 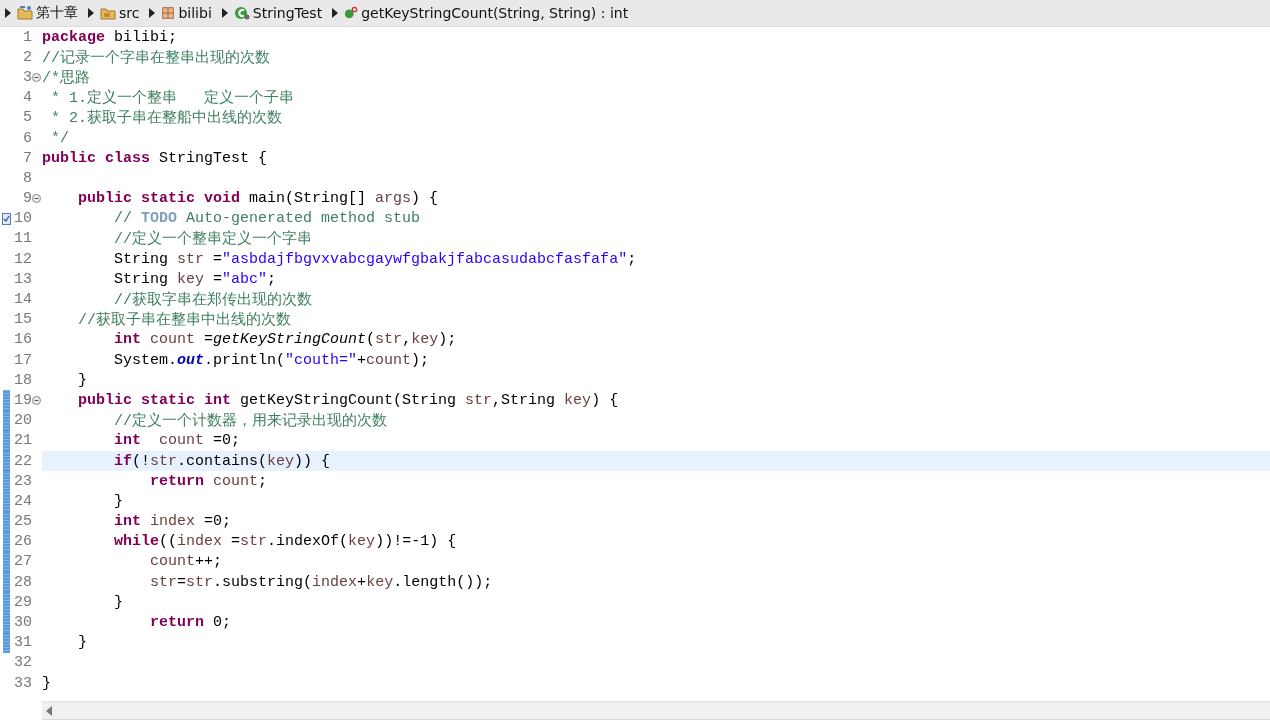 What do you see at coordinates (186, 562) in the screenshot?
I see `code-line: count++;` at bounding box center [186, 562].